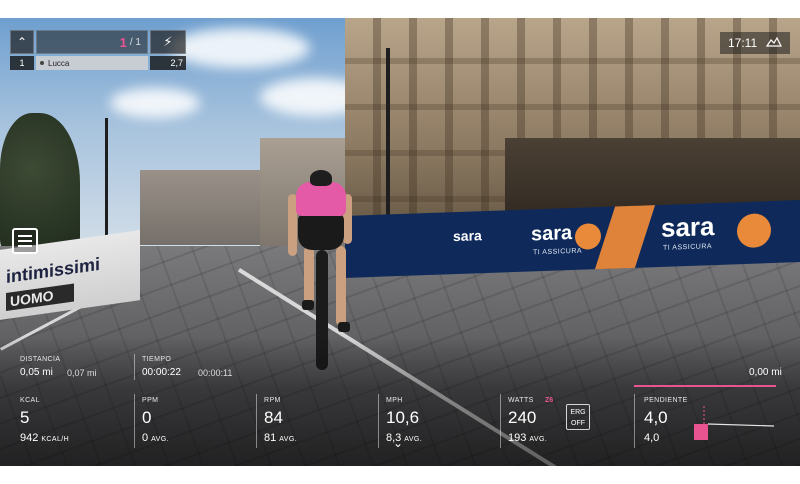 The image size is (800, 484). I want to click on speed-avg: 8,3 AVG., so click(404, 438).